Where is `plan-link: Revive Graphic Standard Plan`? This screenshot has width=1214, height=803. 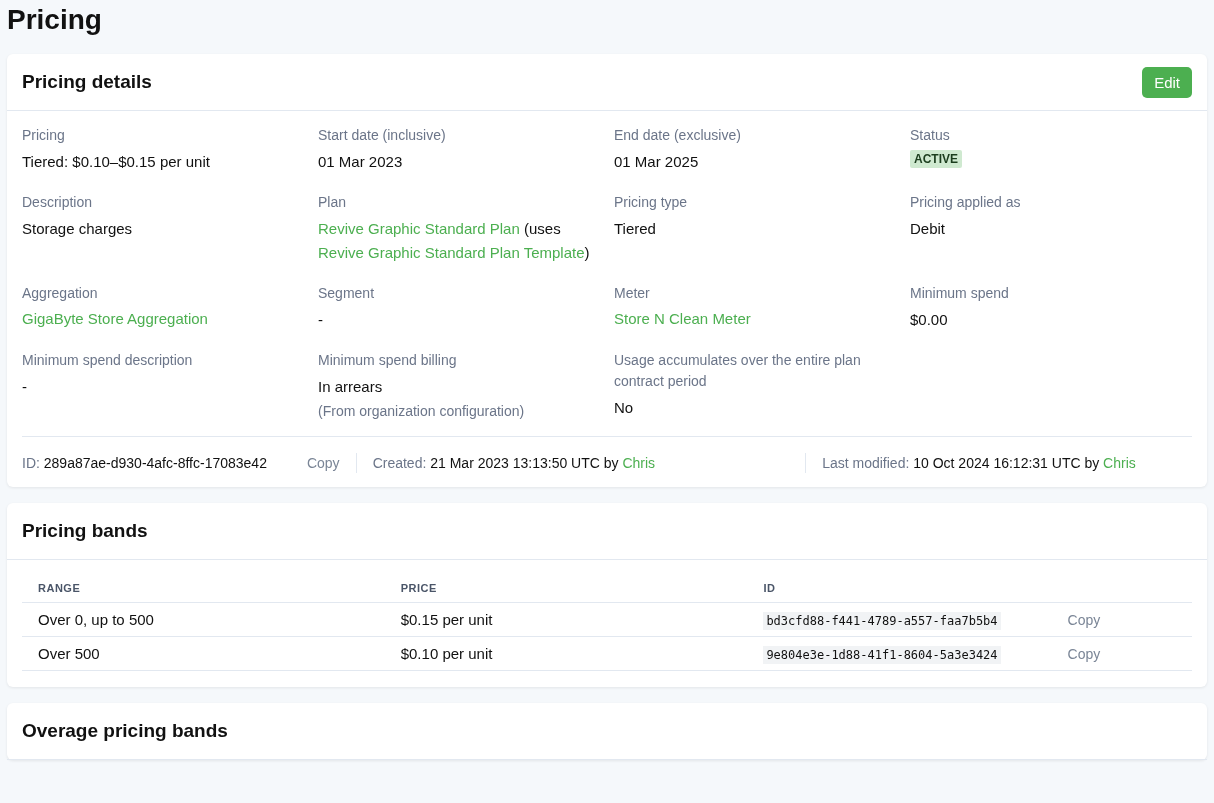 plan-link: Revive Graphic Standard Plan is located at coordinates (419, 228).